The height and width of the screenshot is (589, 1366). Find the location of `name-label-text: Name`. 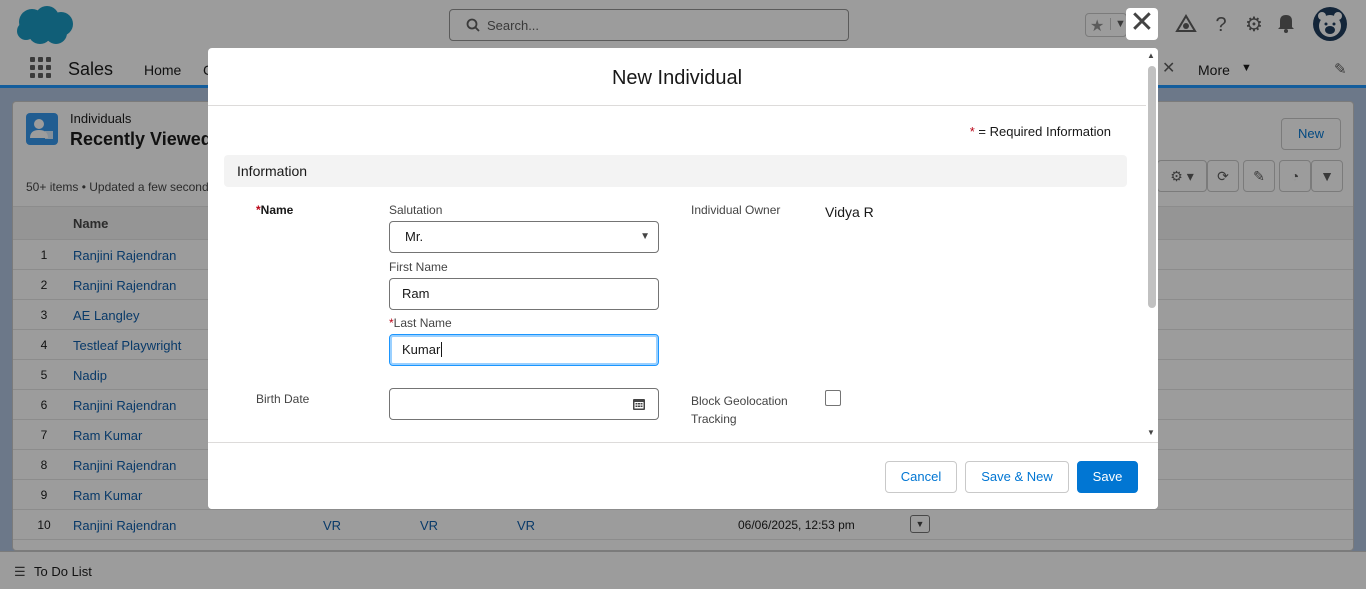

name-label-text: Name is located at coordinates (277, 210).